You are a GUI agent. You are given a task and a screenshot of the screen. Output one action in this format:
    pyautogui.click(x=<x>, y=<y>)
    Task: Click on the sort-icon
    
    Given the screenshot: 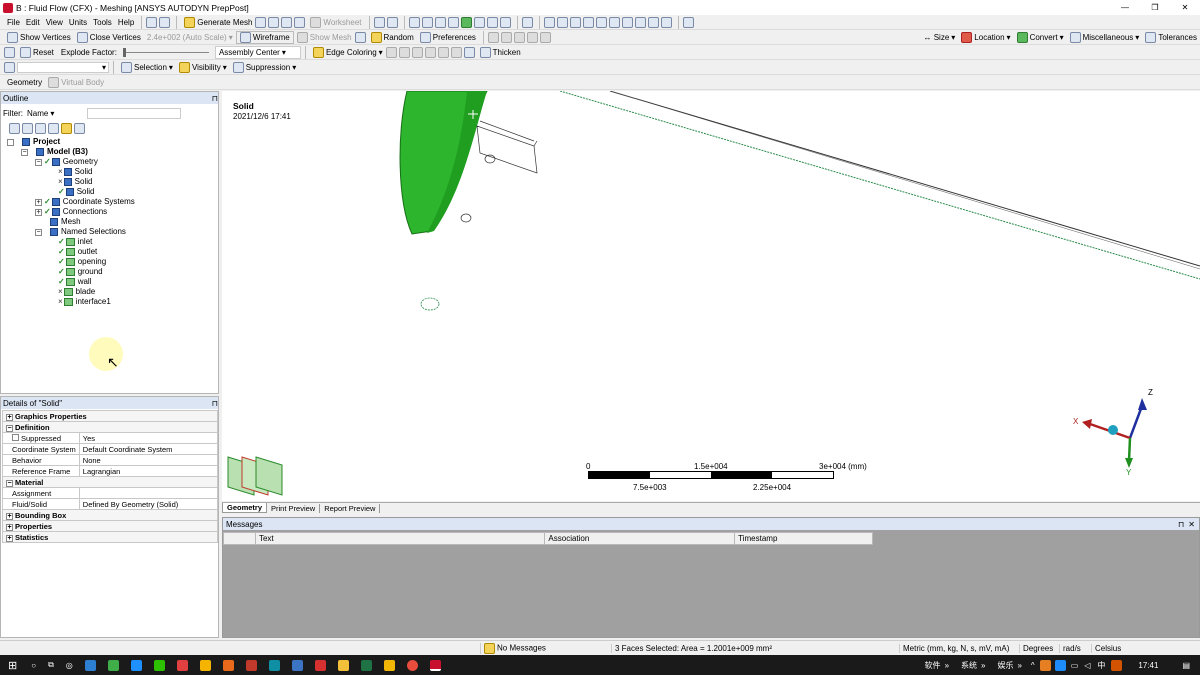 What is the action you would take?
    pyautogui.click(x=79, y=128)
    